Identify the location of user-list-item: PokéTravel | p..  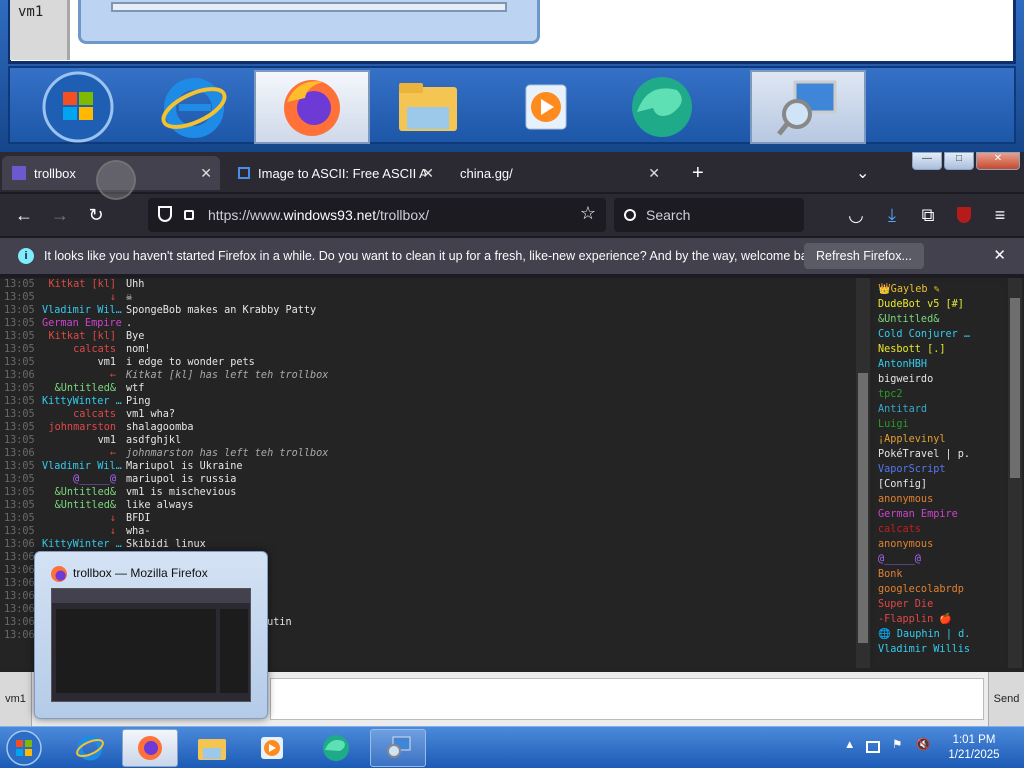
(942, 454).